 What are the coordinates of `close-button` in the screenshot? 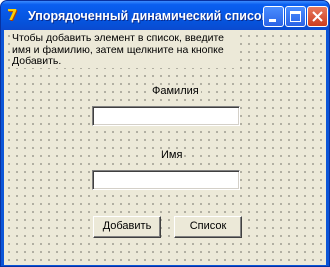 It's located at (317, 16).